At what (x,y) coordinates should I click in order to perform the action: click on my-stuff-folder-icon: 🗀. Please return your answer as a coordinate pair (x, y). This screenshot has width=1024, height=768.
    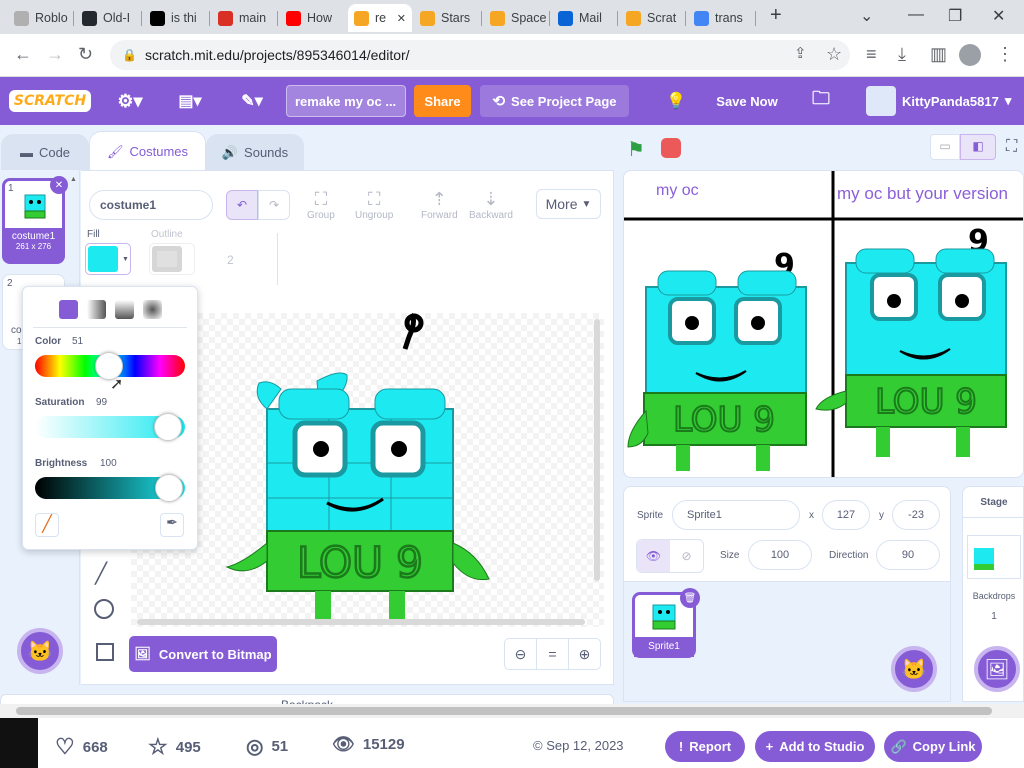
    Looking at the image, I should click on (821, 101).